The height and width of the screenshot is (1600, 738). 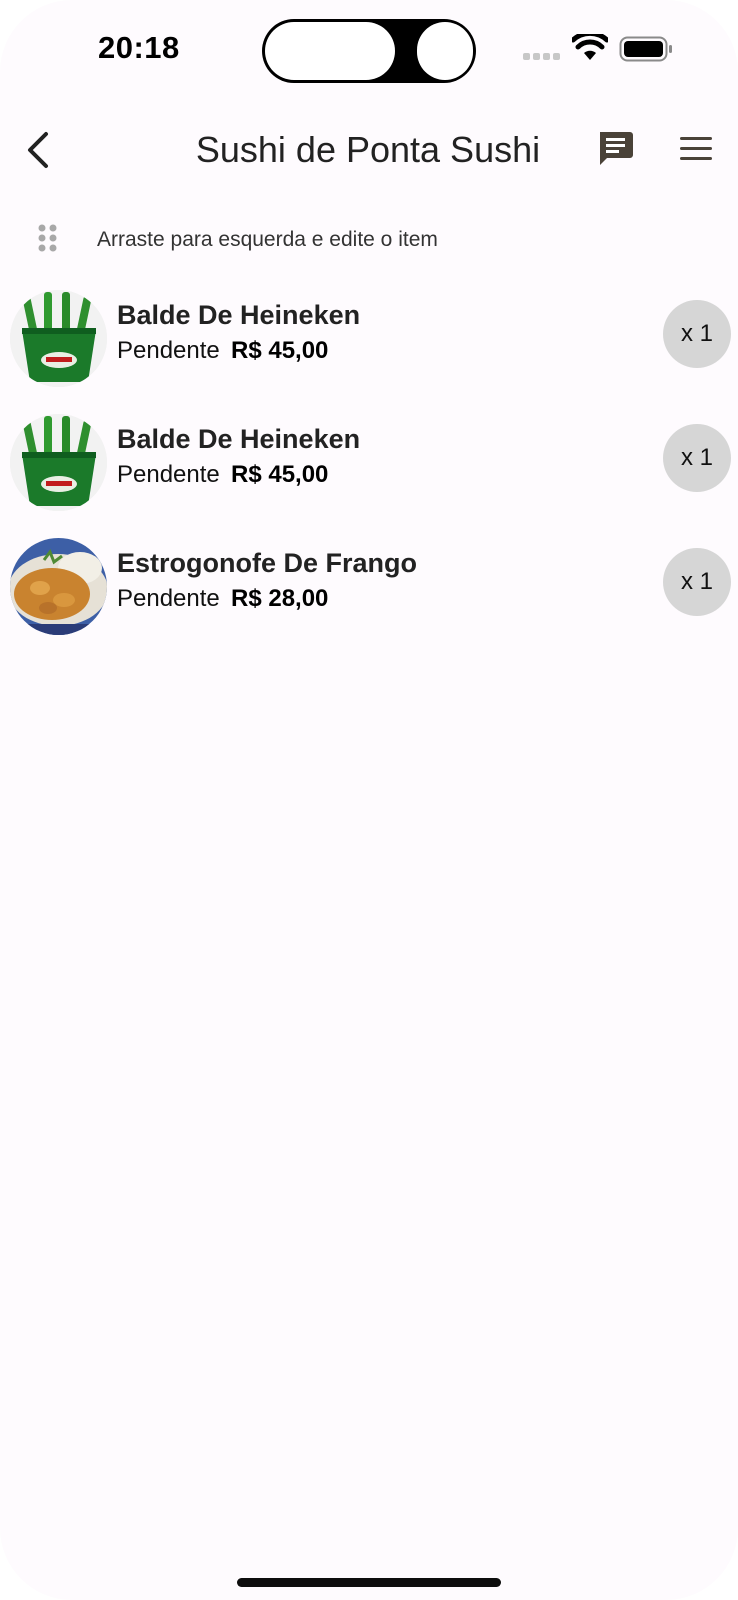 I want to click on battery-icon, so click(x=645, y=49).